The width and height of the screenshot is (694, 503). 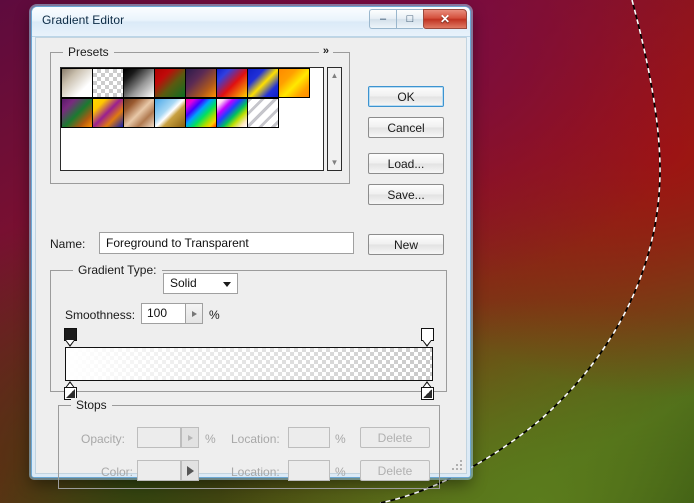 What do you see at coordinates (117, 472) in the screenshot?
I see `color-label: Color:` at bounding box center [117, 472].